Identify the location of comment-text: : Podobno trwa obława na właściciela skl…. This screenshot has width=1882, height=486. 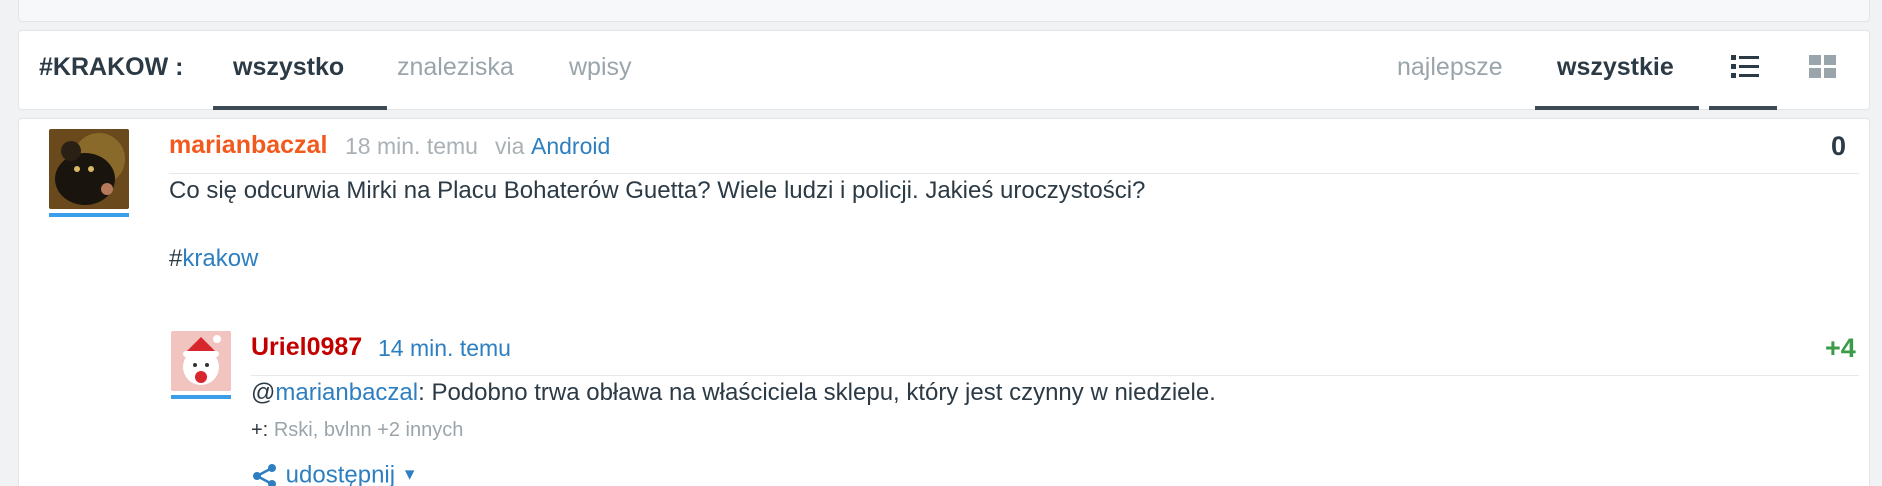
(817, 392).